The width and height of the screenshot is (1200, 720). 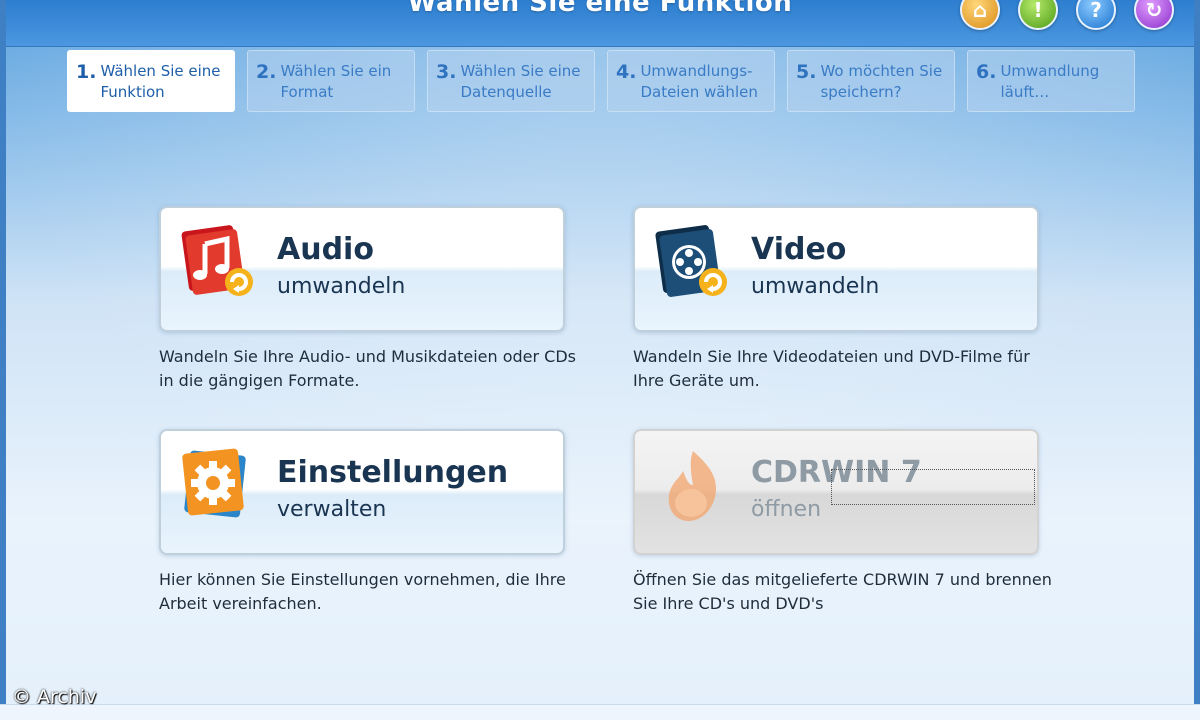 What do you see at coordinates (86, 72) in the screenshot?
I see `step-number: 1.` at bounding box center [86, 72].